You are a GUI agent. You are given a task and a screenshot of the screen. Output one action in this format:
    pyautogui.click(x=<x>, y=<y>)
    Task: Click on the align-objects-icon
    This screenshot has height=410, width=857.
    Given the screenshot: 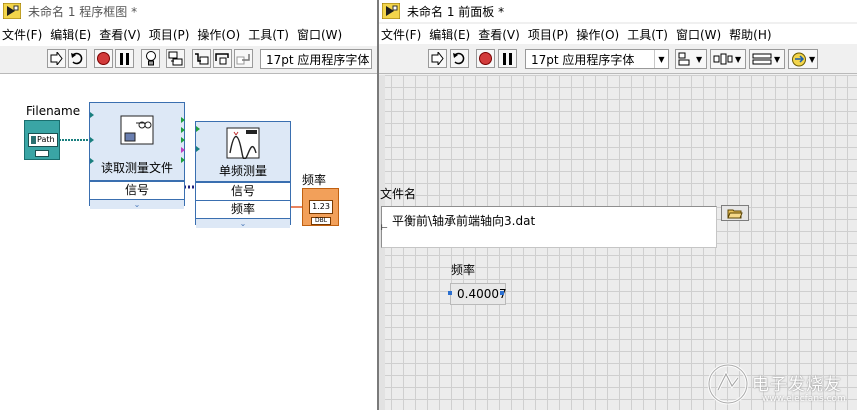 What is the action you would take?
    pyautogui.click(x=684, y=59)
    